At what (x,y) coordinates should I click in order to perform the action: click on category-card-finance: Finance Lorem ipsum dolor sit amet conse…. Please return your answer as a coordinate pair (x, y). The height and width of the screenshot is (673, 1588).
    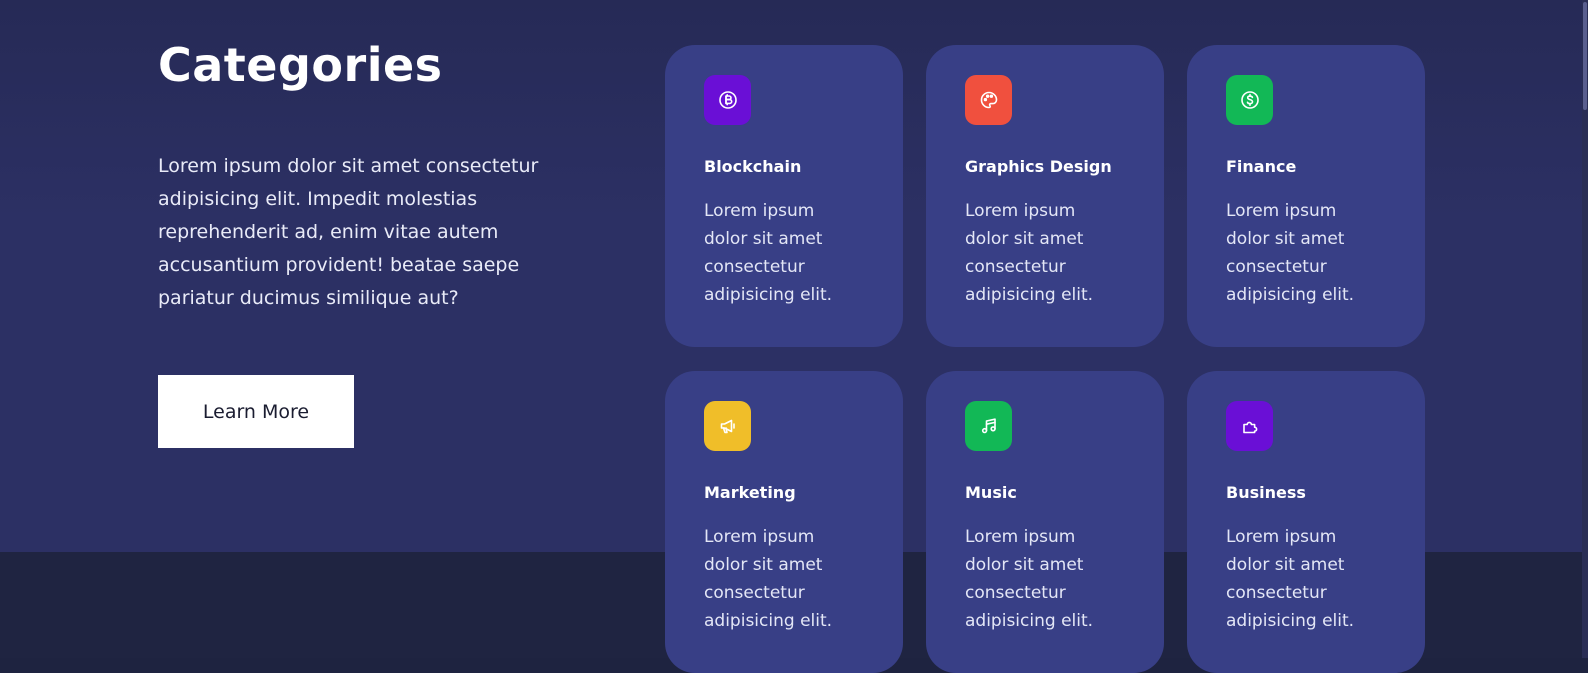
    Looking at the image, I should click on (1306, 196).